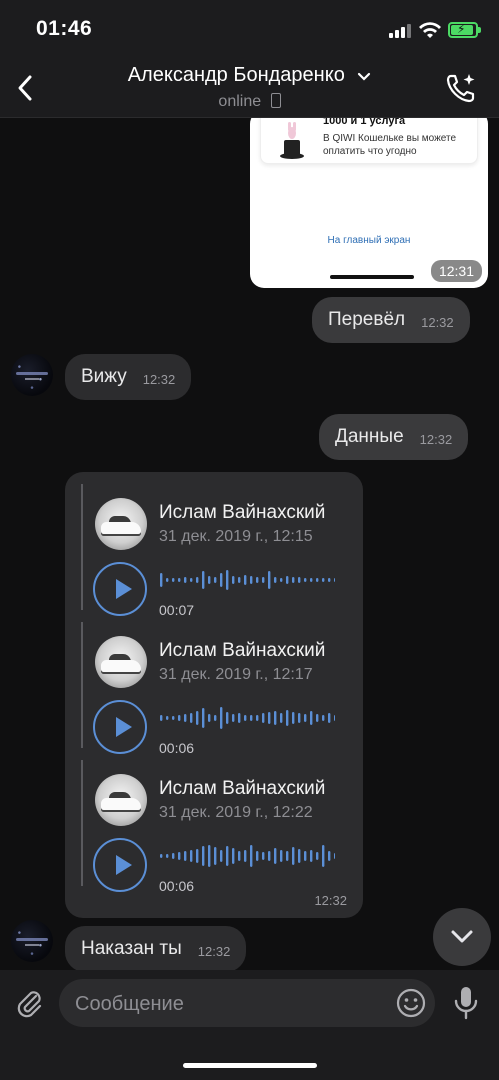  Describe the element at coordinates (177, 610) in the screenshot. I see `voice-duration: 00:07` at that location.